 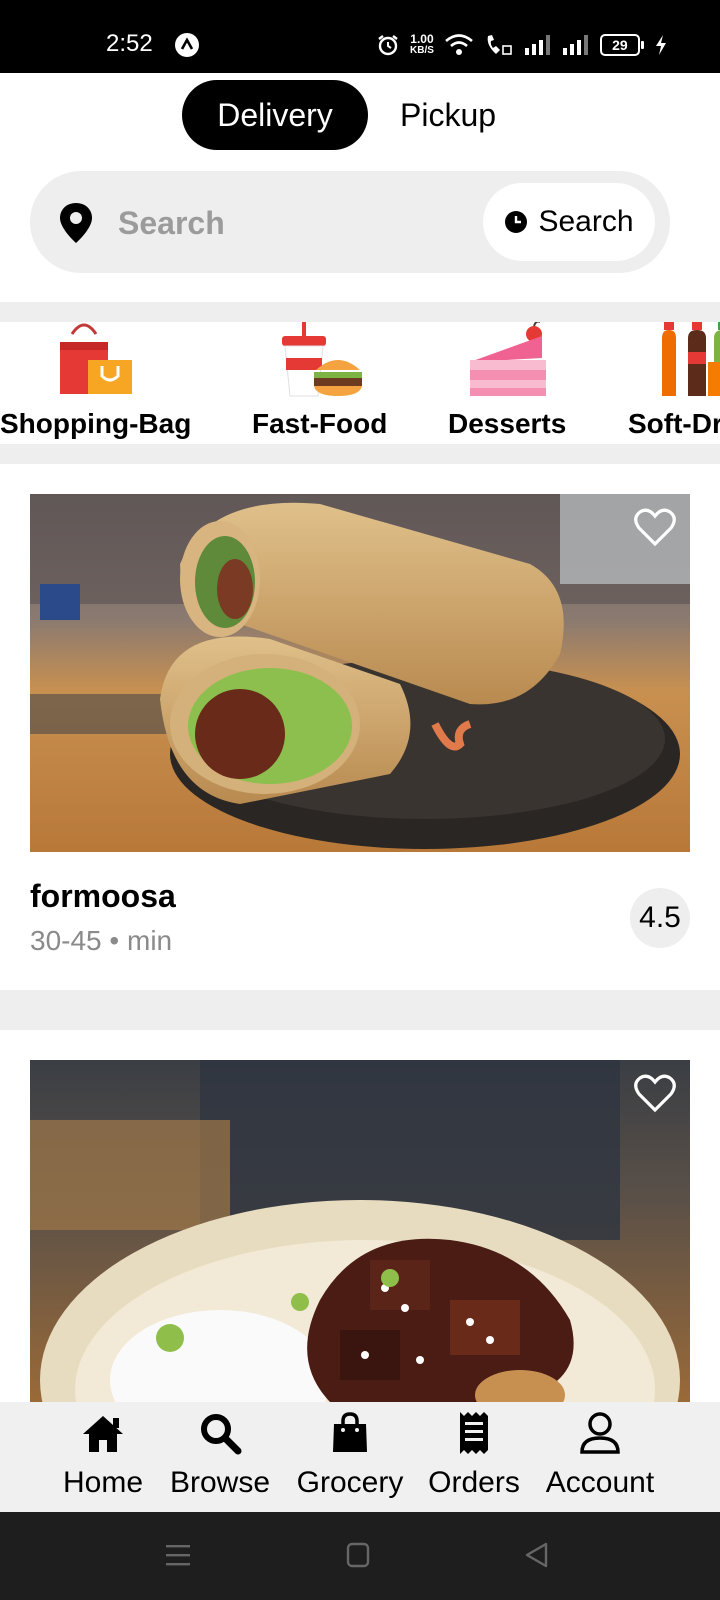 I want to click on receipt-icon, so click(x=474, y=1433).